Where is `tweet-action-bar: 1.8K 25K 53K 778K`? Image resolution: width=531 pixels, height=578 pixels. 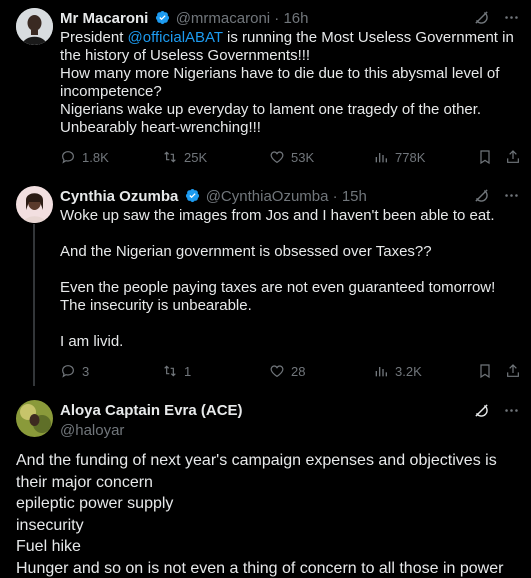
tweet-action-bar: 1.8K 25K 53K 778K is located at coordinates (292, 157).